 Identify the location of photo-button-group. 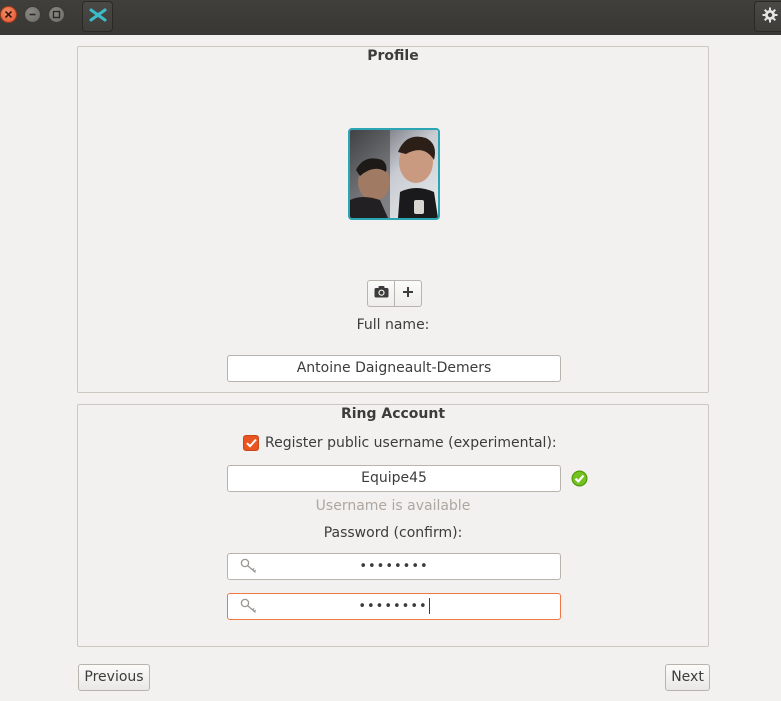
(394, 293).